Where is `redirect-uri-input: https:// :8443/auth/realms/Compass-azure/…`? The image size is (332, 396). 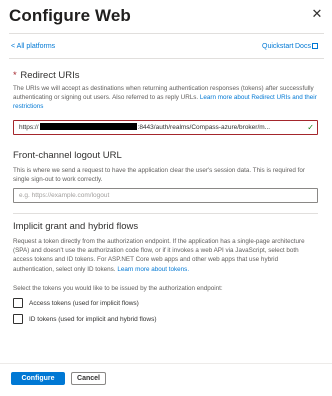 redirect-uri-input: https:// :8443/auth/realms/Compass-azure/… is located at coordinates (165, 127).